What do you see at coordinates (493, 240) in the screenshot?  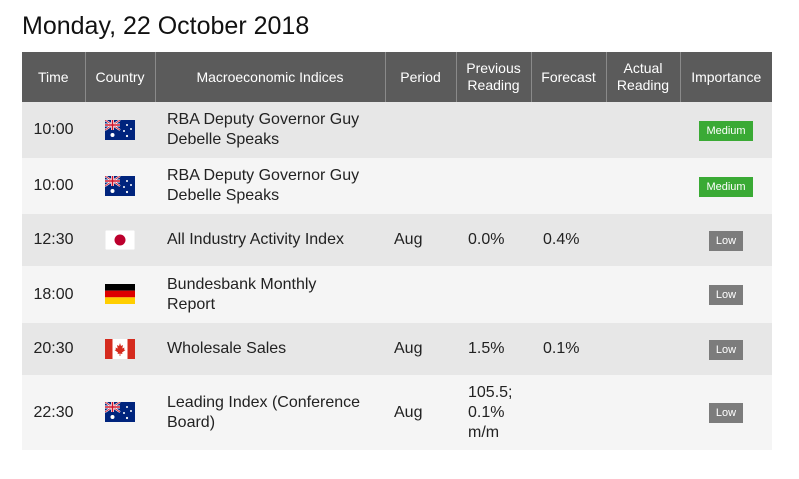 I see `cell-previous: 0.0%` at bounding box center [493, 240].